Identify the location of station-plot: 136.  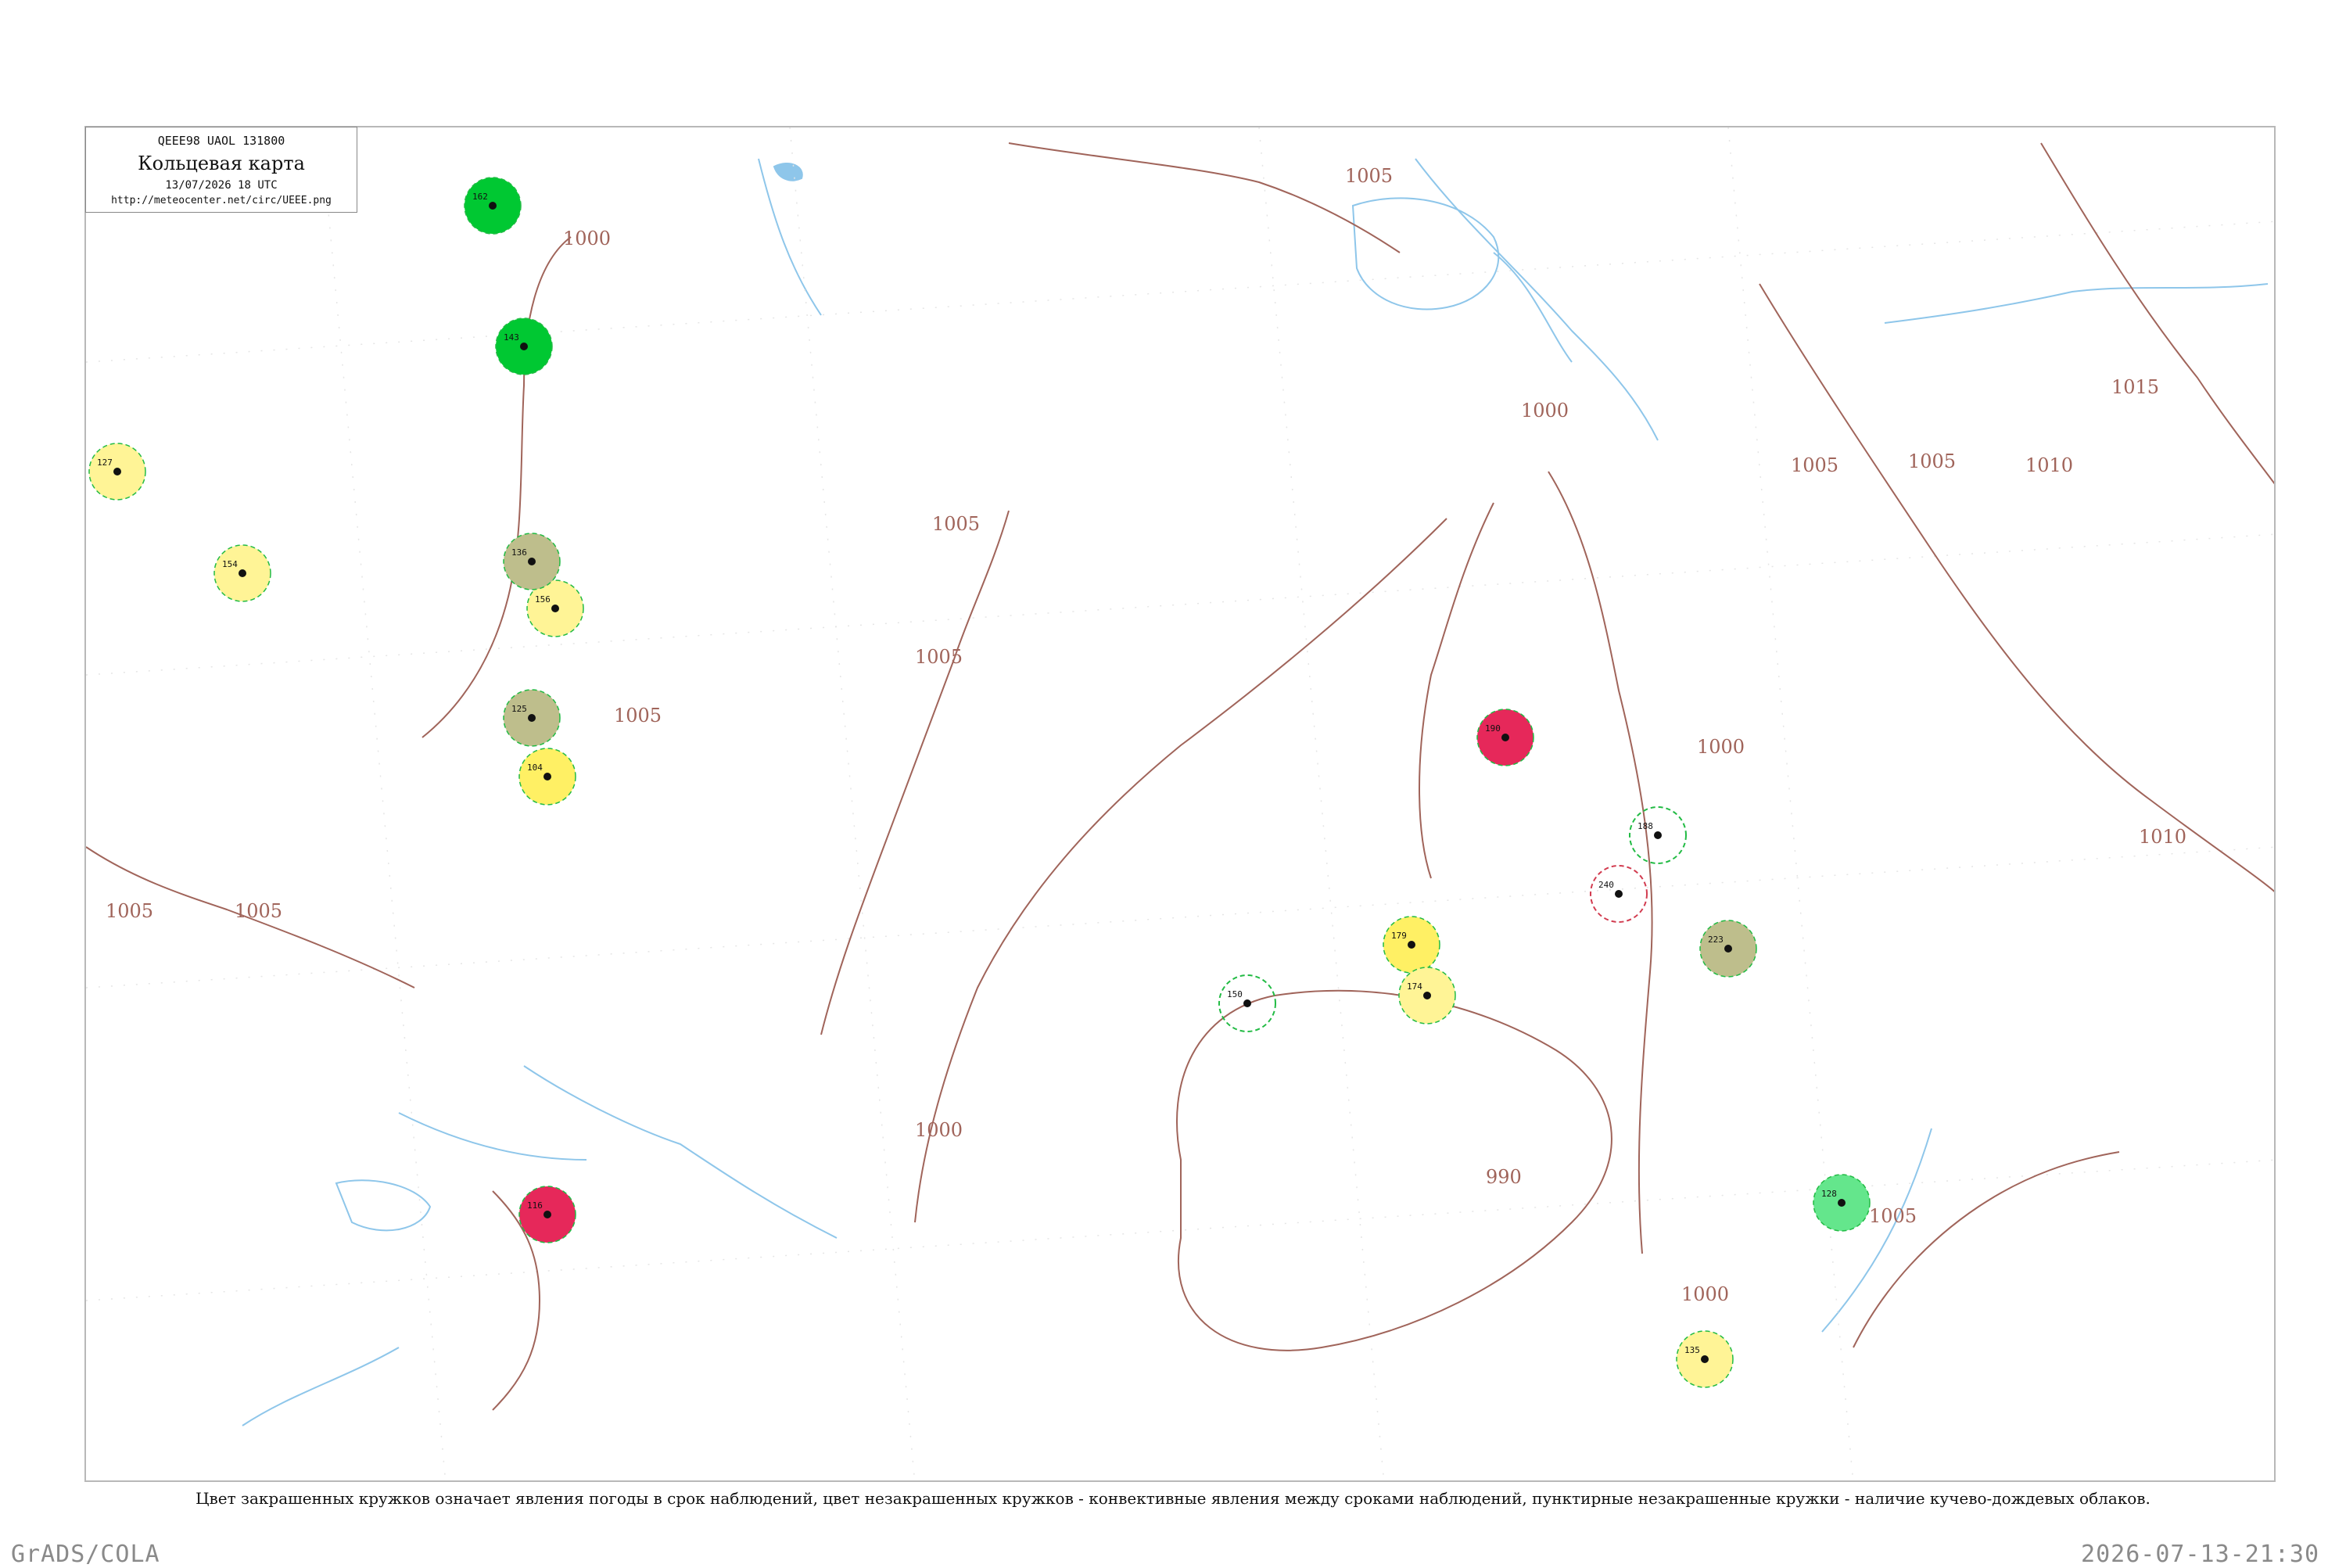
(532, 561).